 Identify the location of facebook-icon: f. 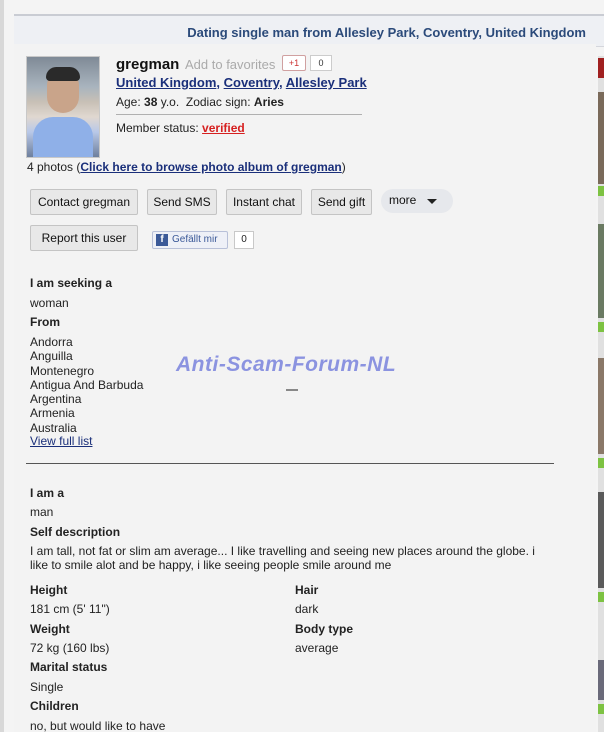
(162, 240).